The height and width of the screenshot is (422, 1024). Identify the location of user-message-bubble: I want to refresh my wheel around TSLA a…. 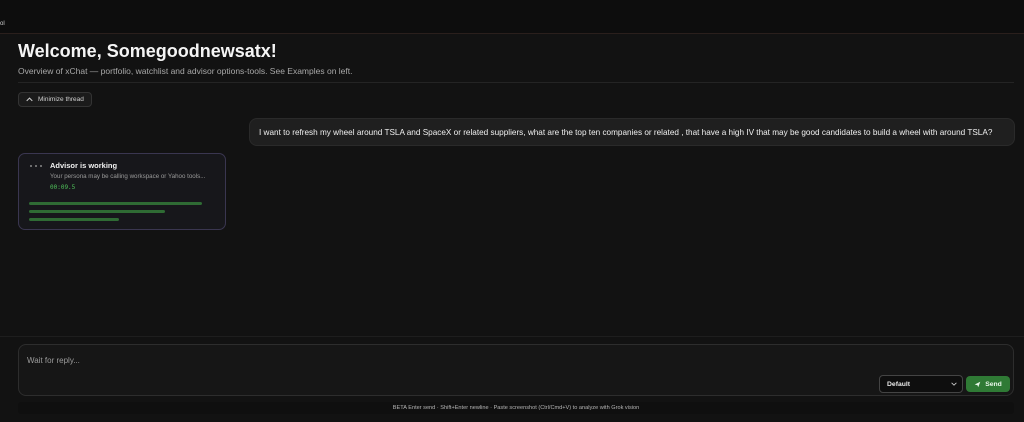
(632, 132).